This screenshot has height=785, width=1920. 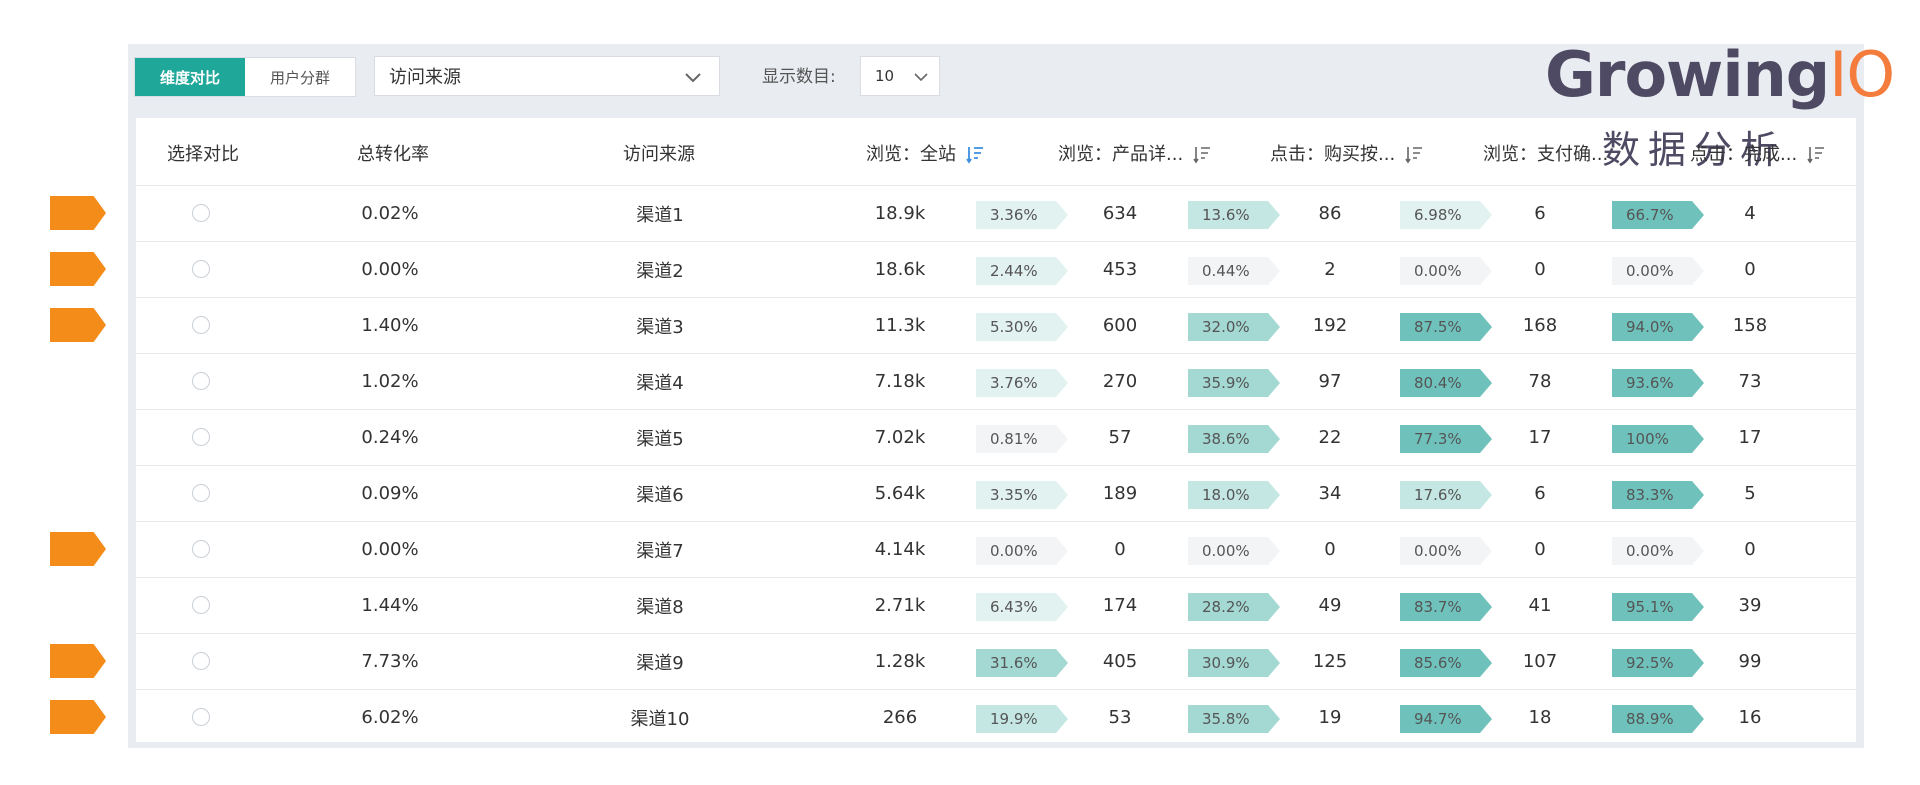 I want to click on conversion-step-bar: 3.76%, so click(x=1022, y=383).